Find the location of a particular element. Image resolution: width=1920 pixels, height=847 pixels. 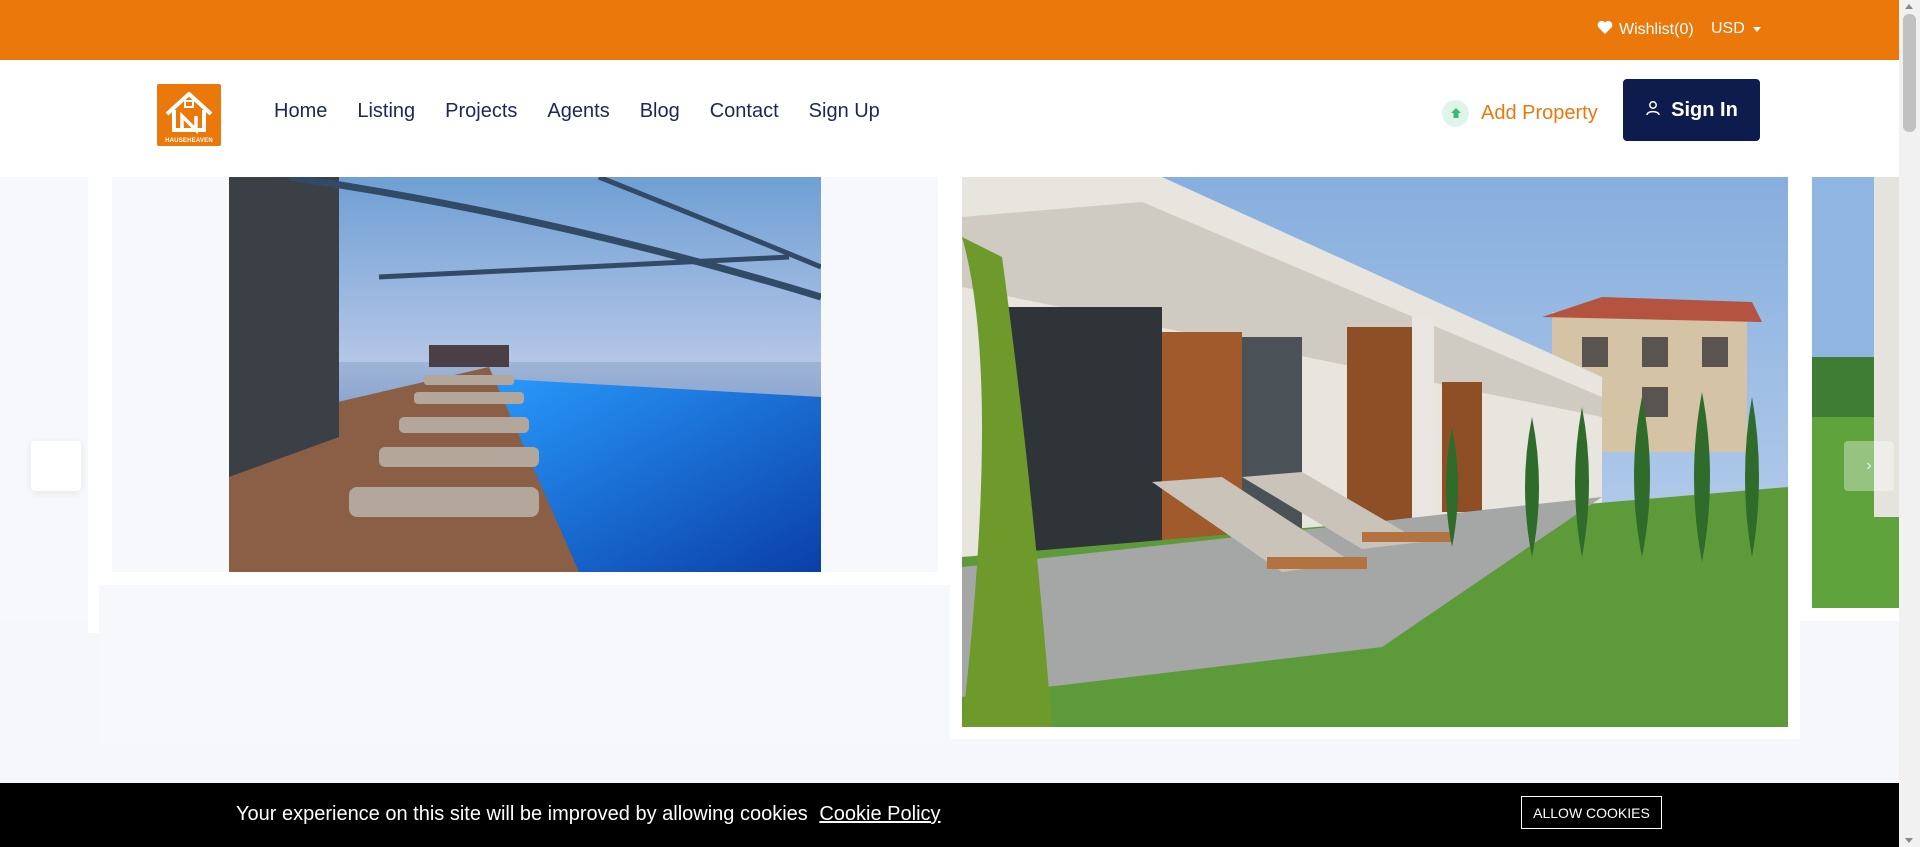

scrollbar-thumb is located at coordinates (1909, 73).